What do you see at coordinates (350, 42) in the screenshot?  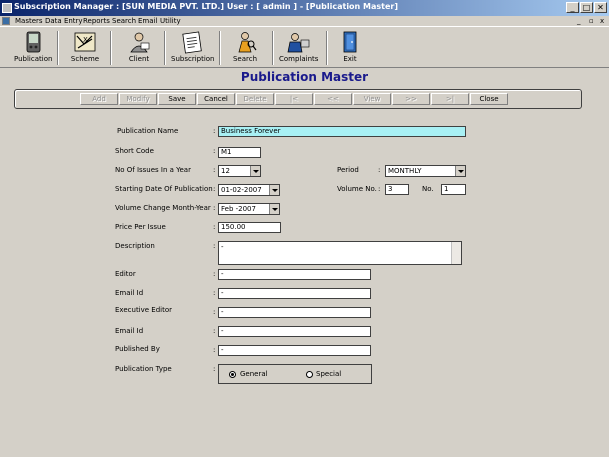 I see `exit-door-icon` at bounding box center [350, 42].